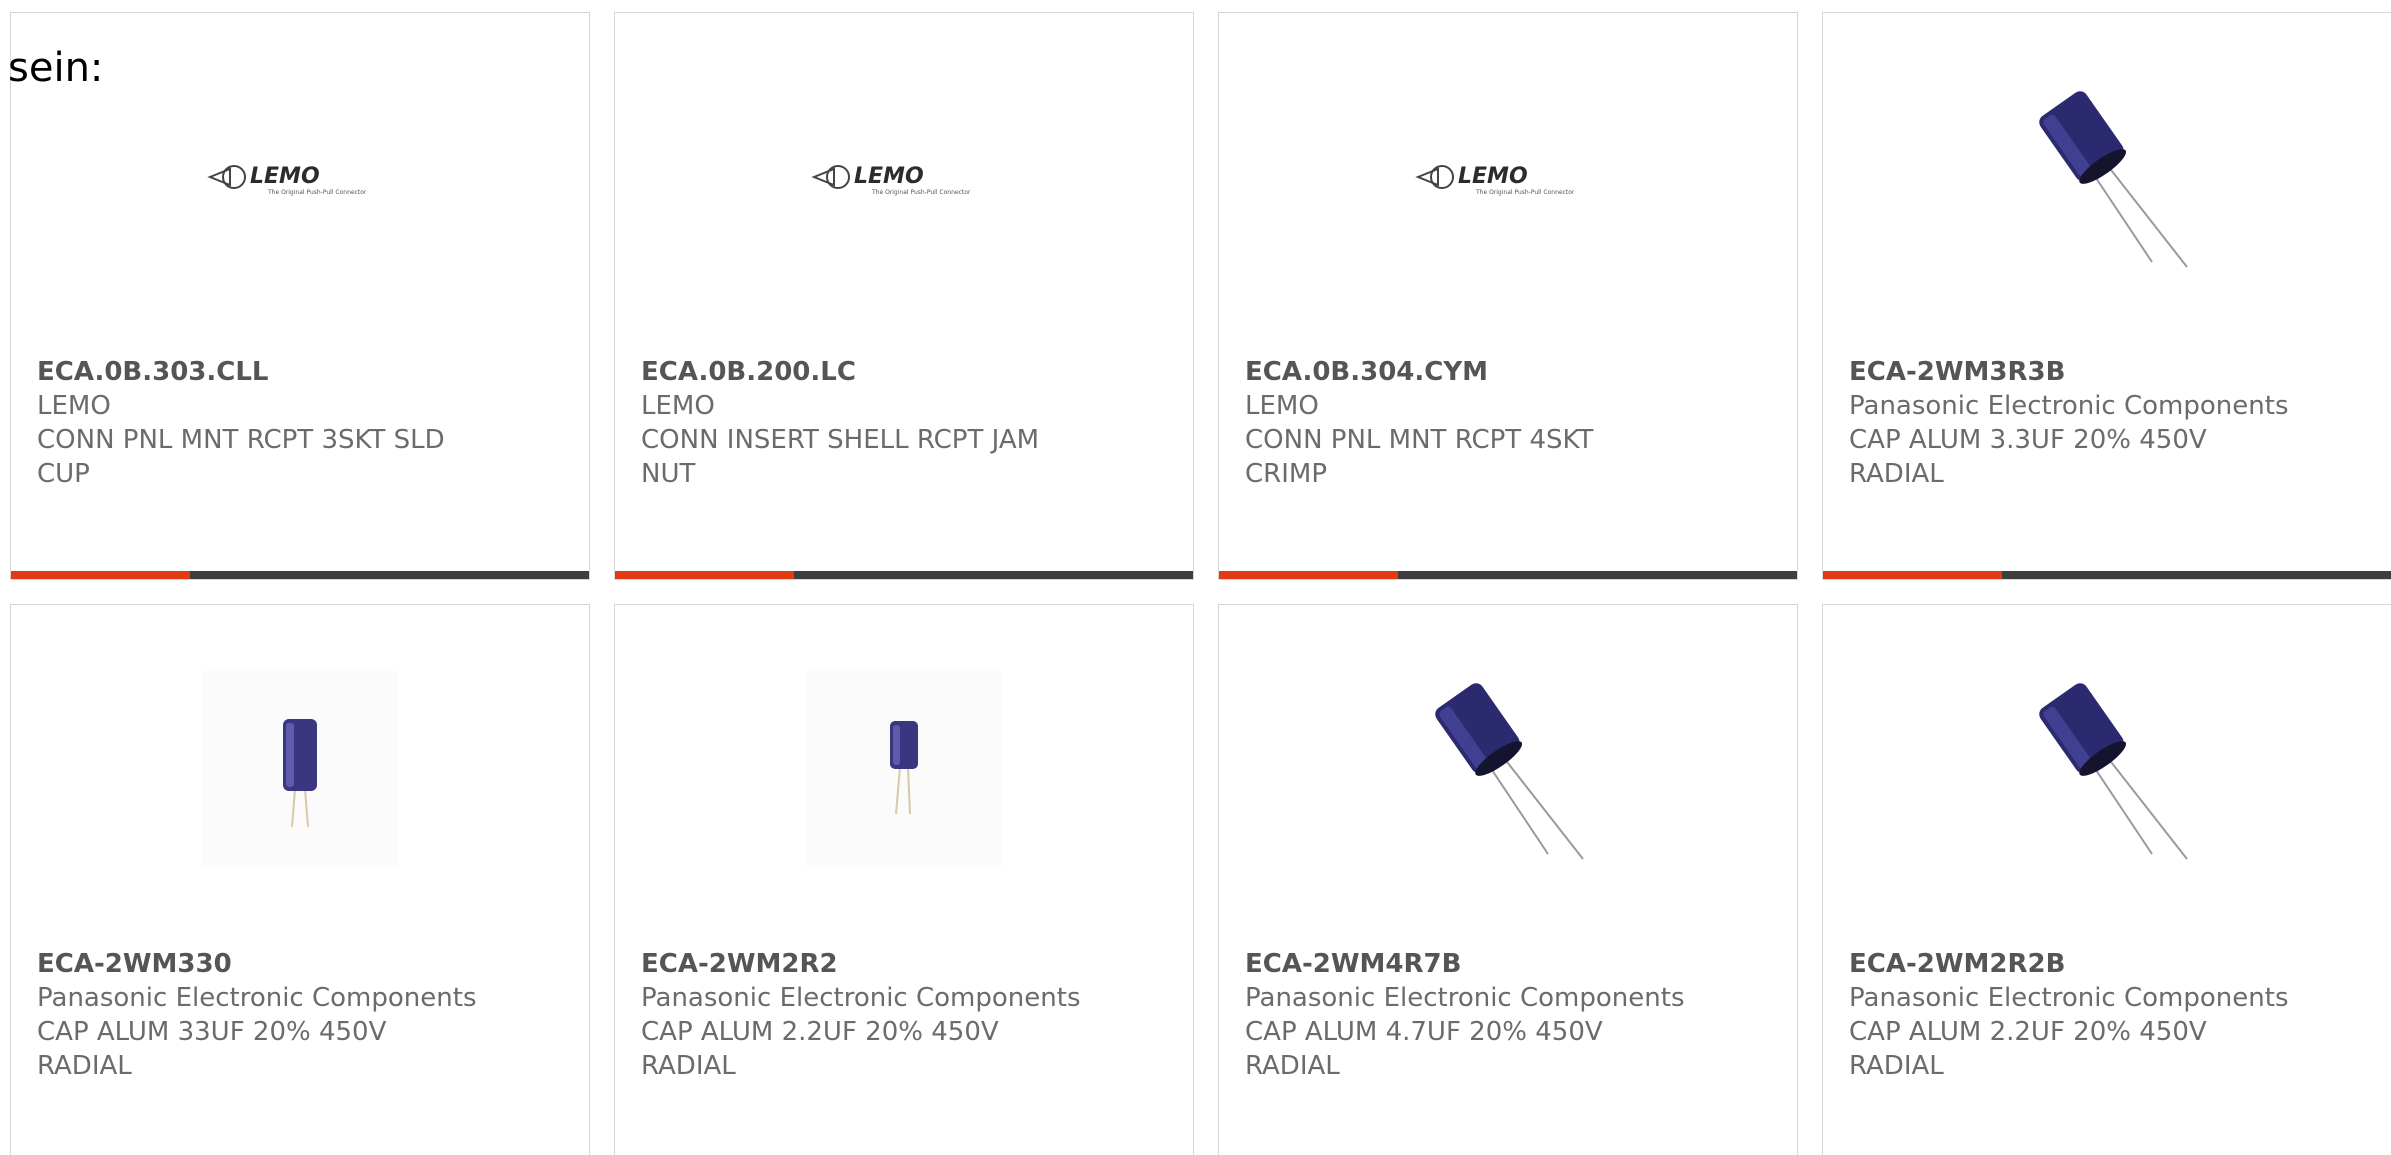 This screenshot has width=2391, height=1155. What do you see at coordinates (287, 964) in the screenshot?
I see `part-number: ECA-2WM330` at bounding box center [287, 964].